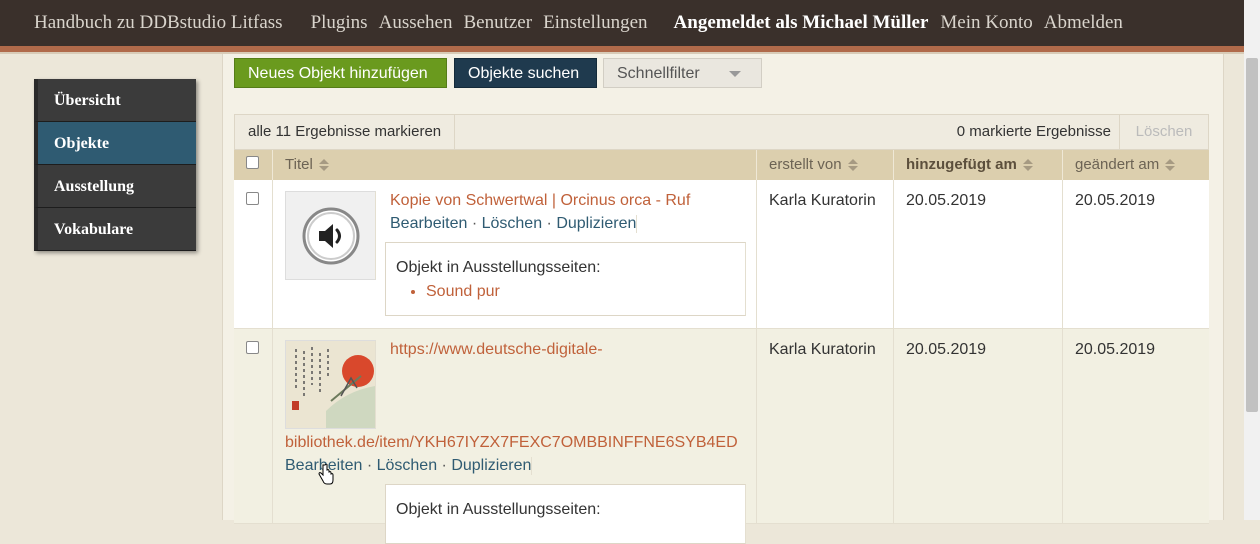 The image size is (1260, 544). I want to click on sidebar-item-vocabularies: Vokabulare, so click(115, 229).